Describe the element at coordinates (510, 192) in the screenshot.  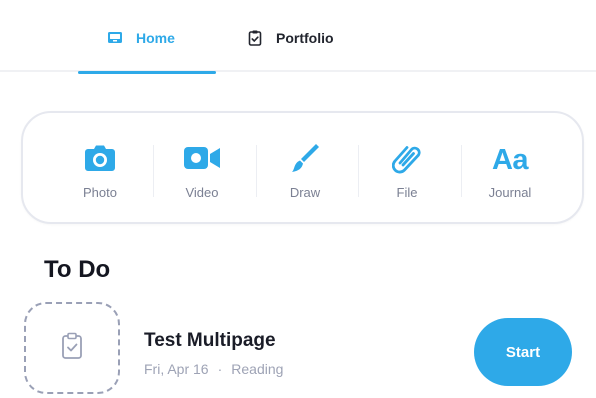
I see `journal-label: Journal` at that location.